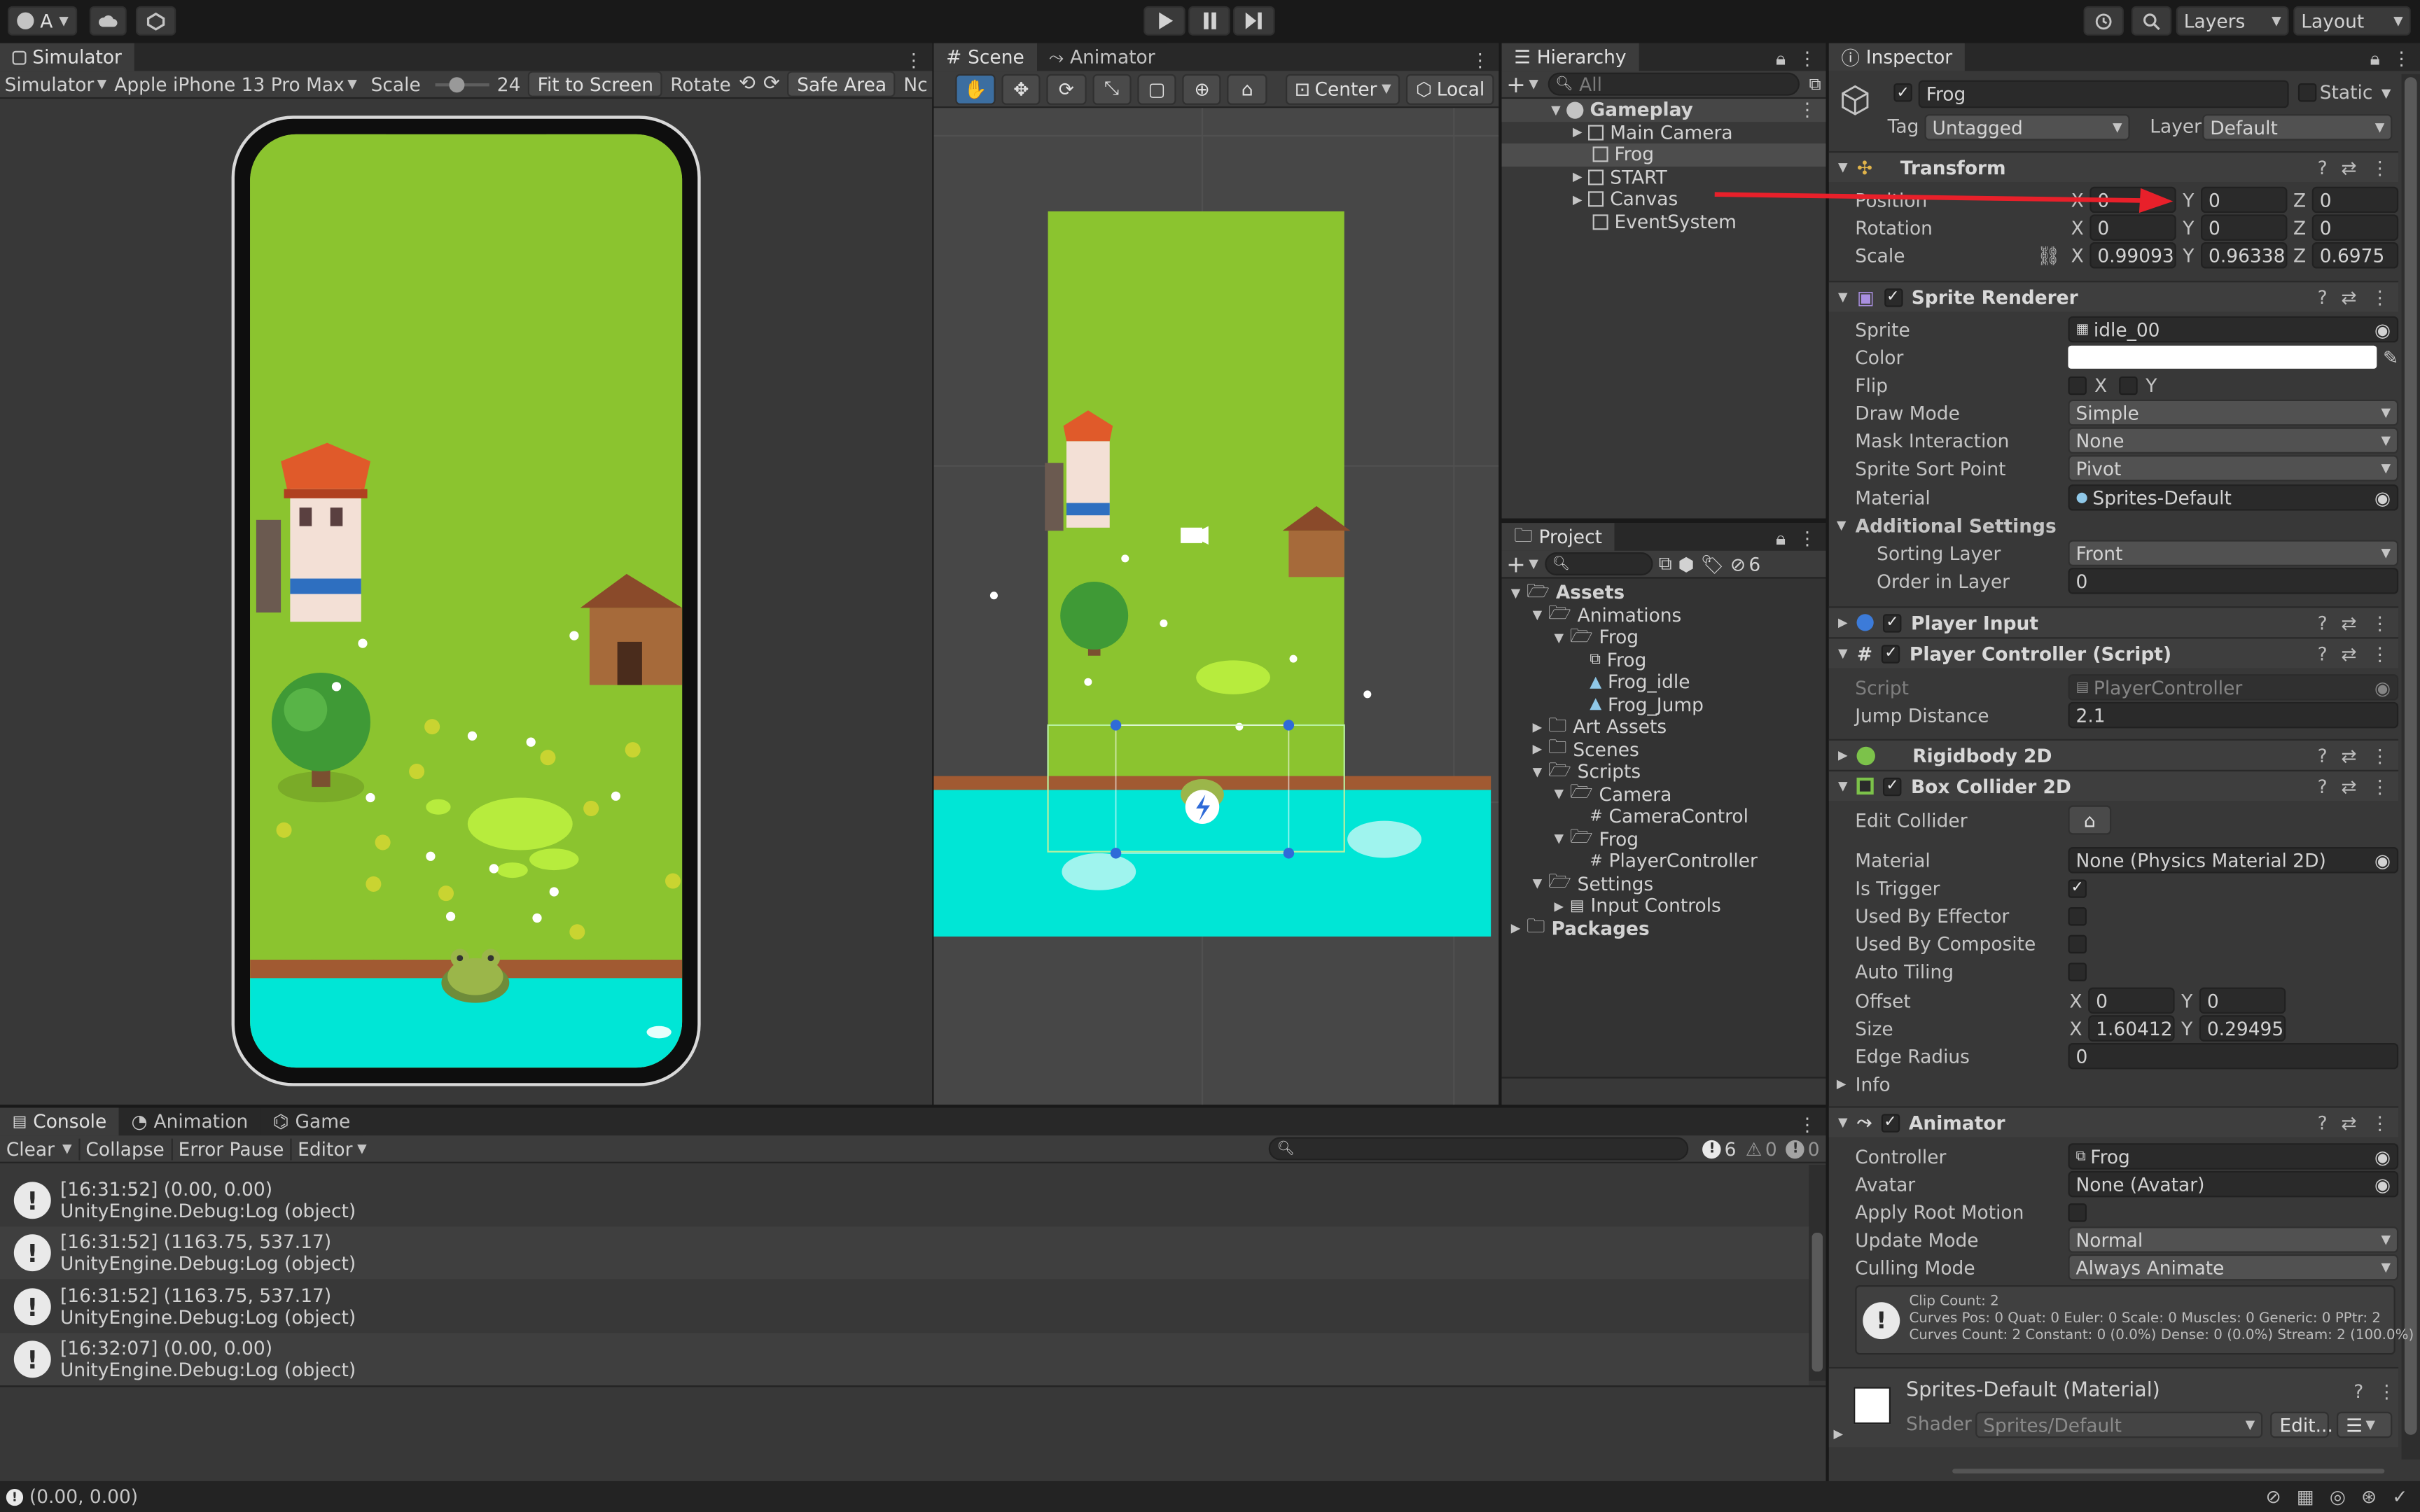  I want to click on link-icon: ⛓︎, so click(2049, 255).